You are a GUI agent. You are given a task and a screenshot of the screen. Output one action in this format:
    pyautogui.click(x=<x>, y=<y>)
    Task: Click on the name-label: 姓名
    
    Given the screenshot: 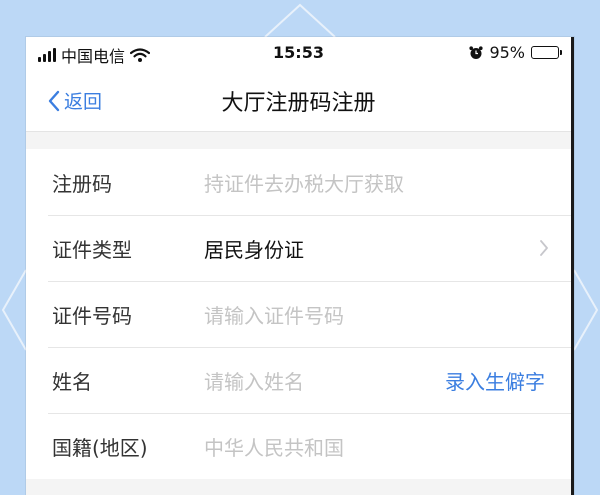 What is the action you would take?
    pyautogui.click(x=72, y=381)
    